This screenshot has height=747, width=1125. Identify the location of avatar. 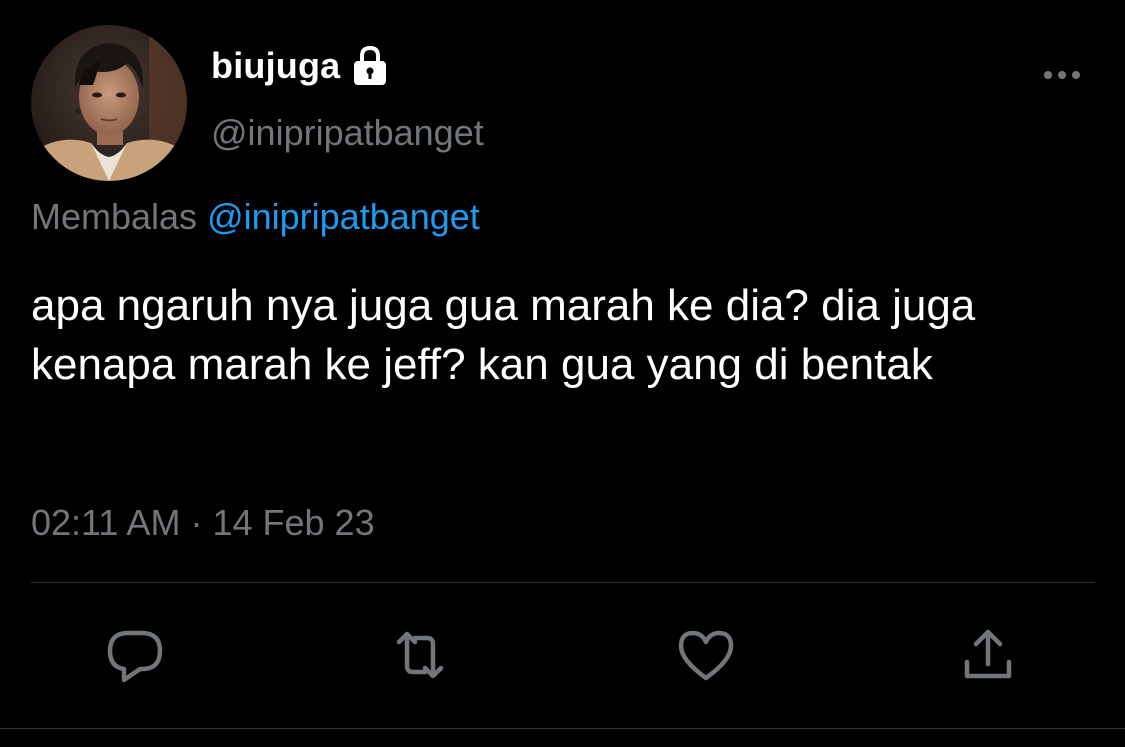
(109, 103).